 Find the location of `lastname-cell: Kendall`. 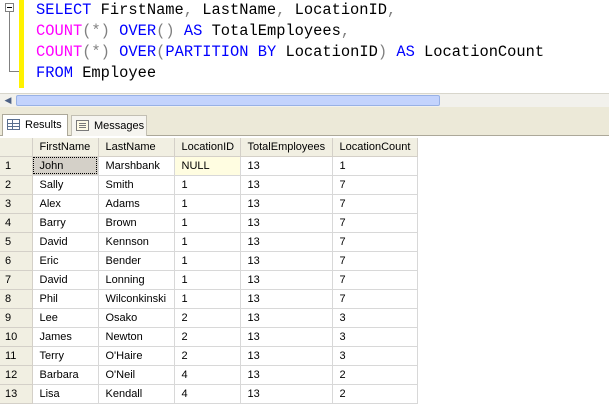

lastname-cell: Kendall is located at coordinates (136, 394).